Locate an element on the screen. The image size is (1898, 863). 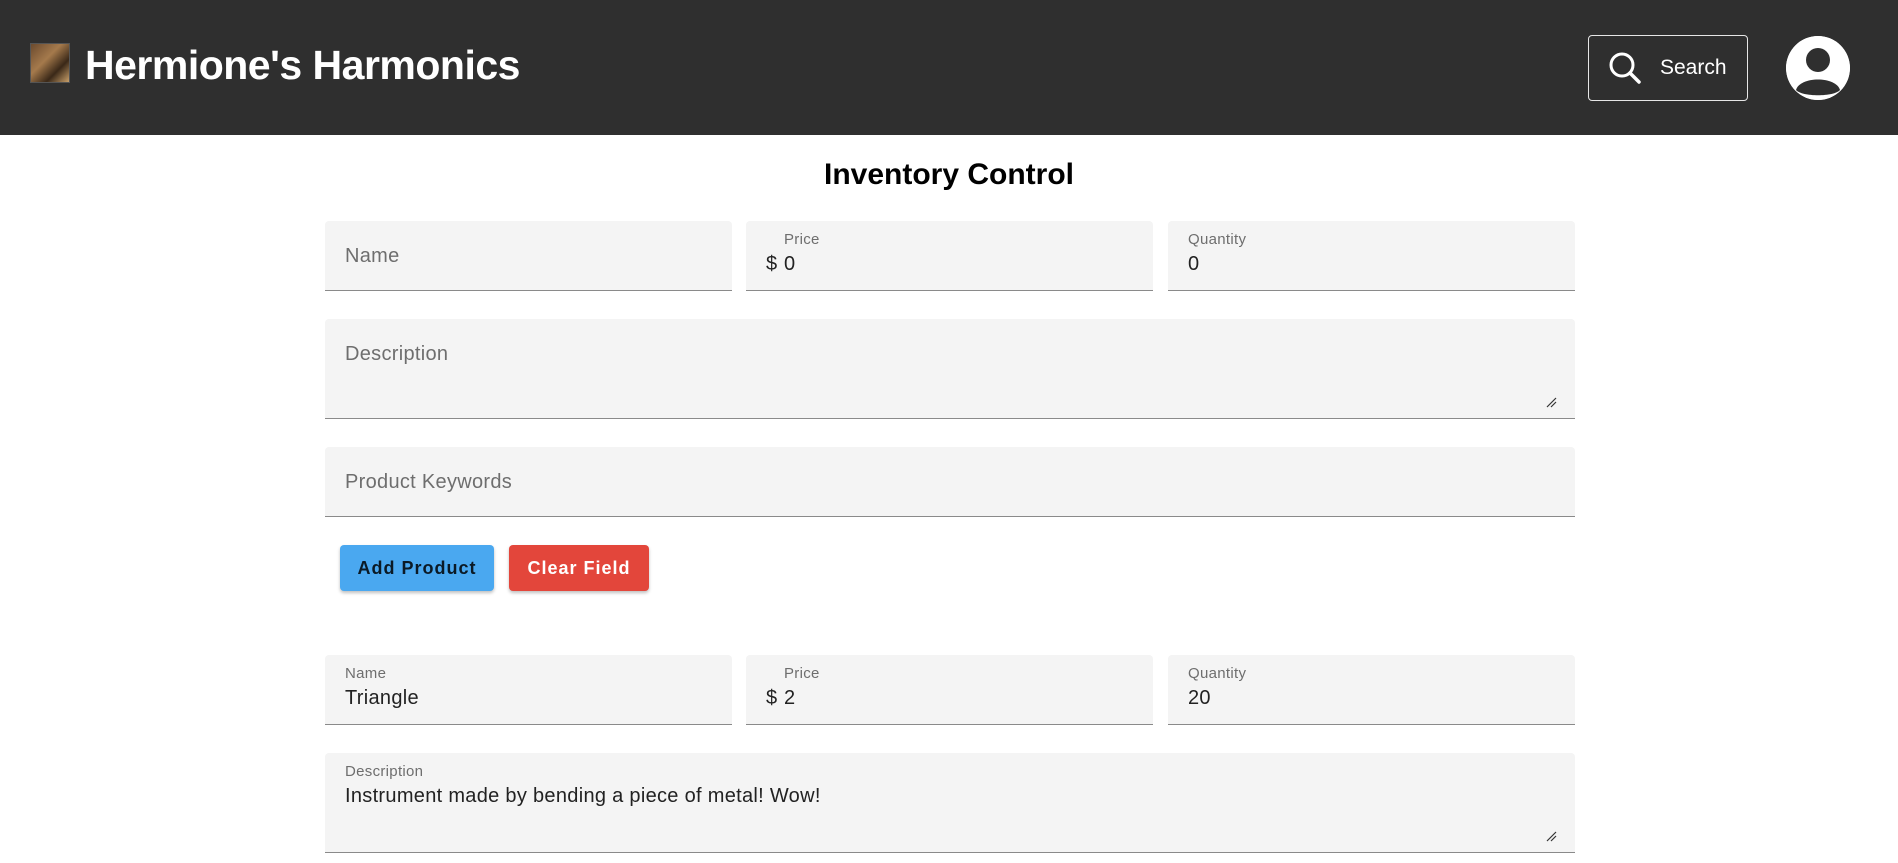
new-quantity-field: Quantity 0 is located at coordinates (1371, 256).